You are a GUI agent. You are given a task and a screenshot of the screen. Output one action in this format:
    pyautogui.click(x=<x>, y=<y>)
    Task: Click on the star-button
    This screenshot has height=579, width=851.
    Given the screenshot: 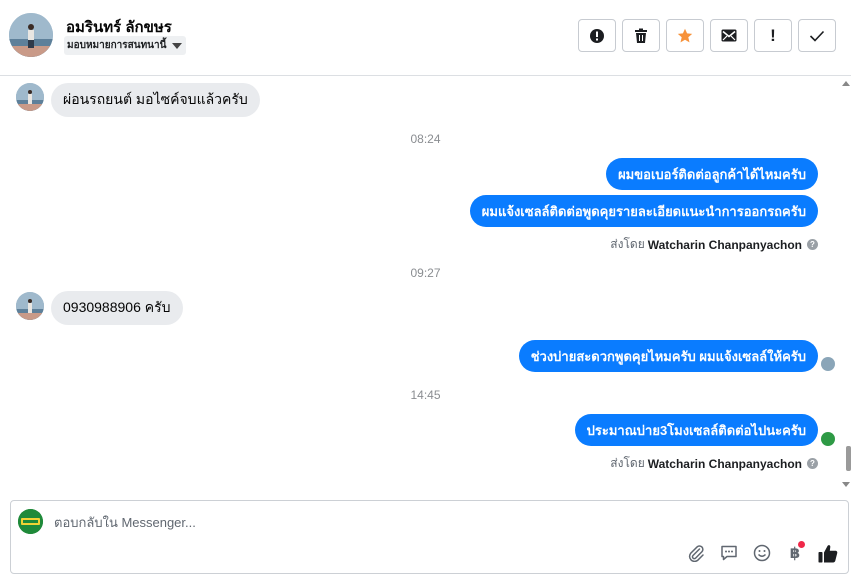 What is the action you would take?
    pyautogui.click(x=685, y=35)
    